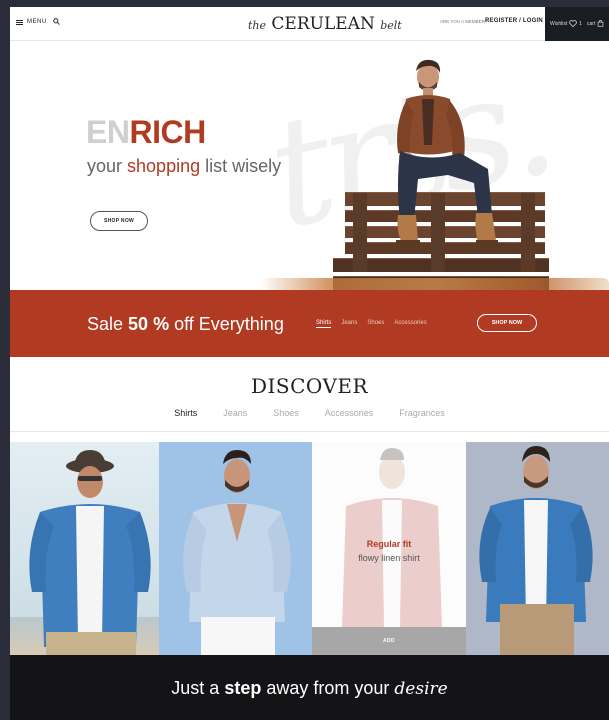 Image resolution: width=609 pixels, height=720 pixels. Describe the element at coordinates (389, 534) in the screenshot. I see `product-hover-overlay` at that location.